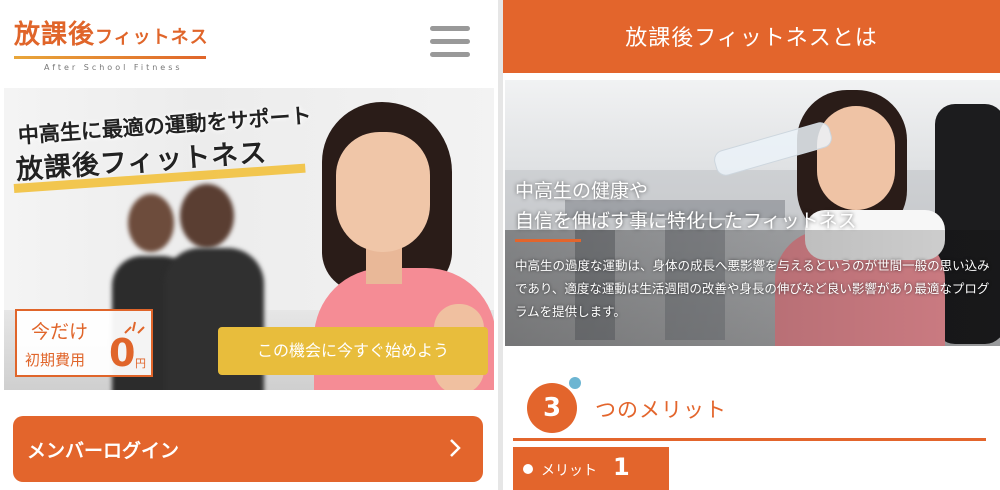 The image size is (1000, 490). I want to click on merit-tab-number: 1, so click(621, 467).